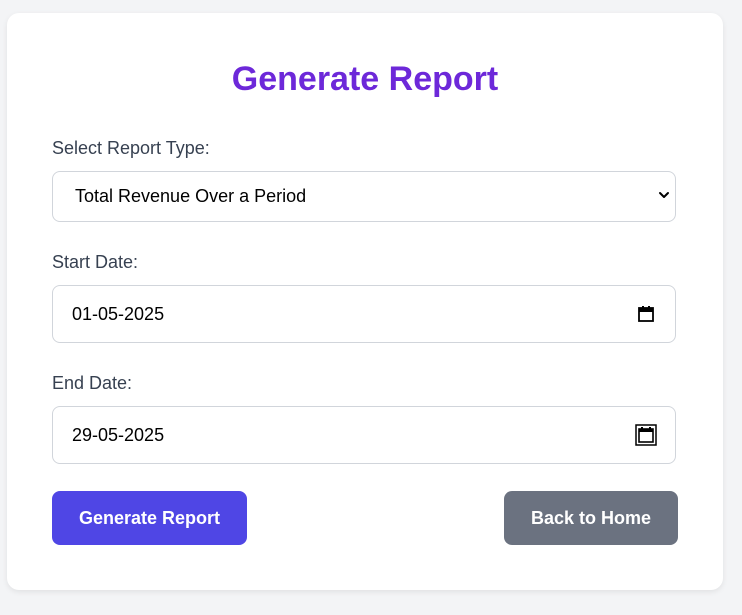 This screenshot has height=615, width=742. Describe the element at coordinates (364, 314) in the screenshot. I see `start-date-input: 01-05-2025` at that location.